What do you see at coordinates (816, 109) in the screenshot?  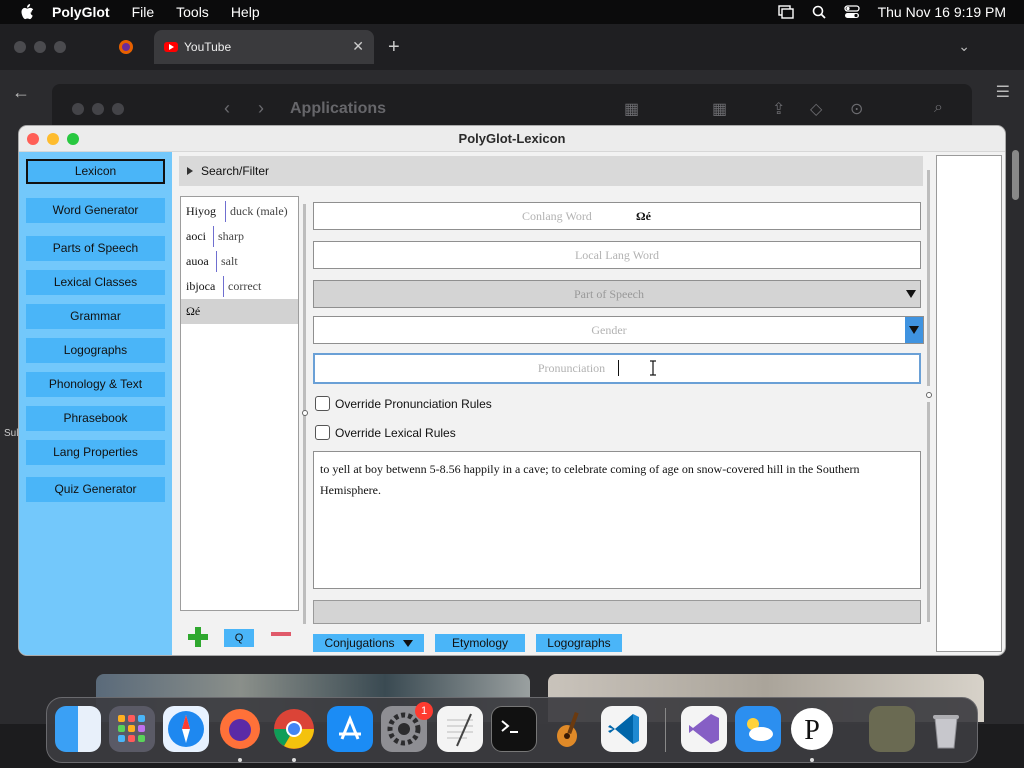 I see `tag-icon: ◇` at bounding box center [816, 109].